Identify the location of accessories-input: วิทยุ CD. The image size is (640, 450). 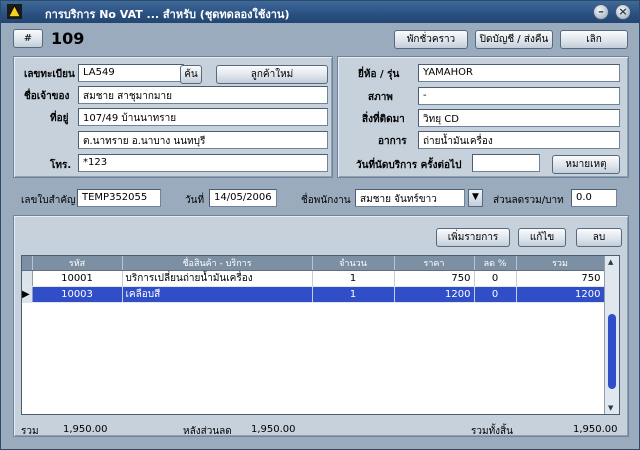
(519, 118).